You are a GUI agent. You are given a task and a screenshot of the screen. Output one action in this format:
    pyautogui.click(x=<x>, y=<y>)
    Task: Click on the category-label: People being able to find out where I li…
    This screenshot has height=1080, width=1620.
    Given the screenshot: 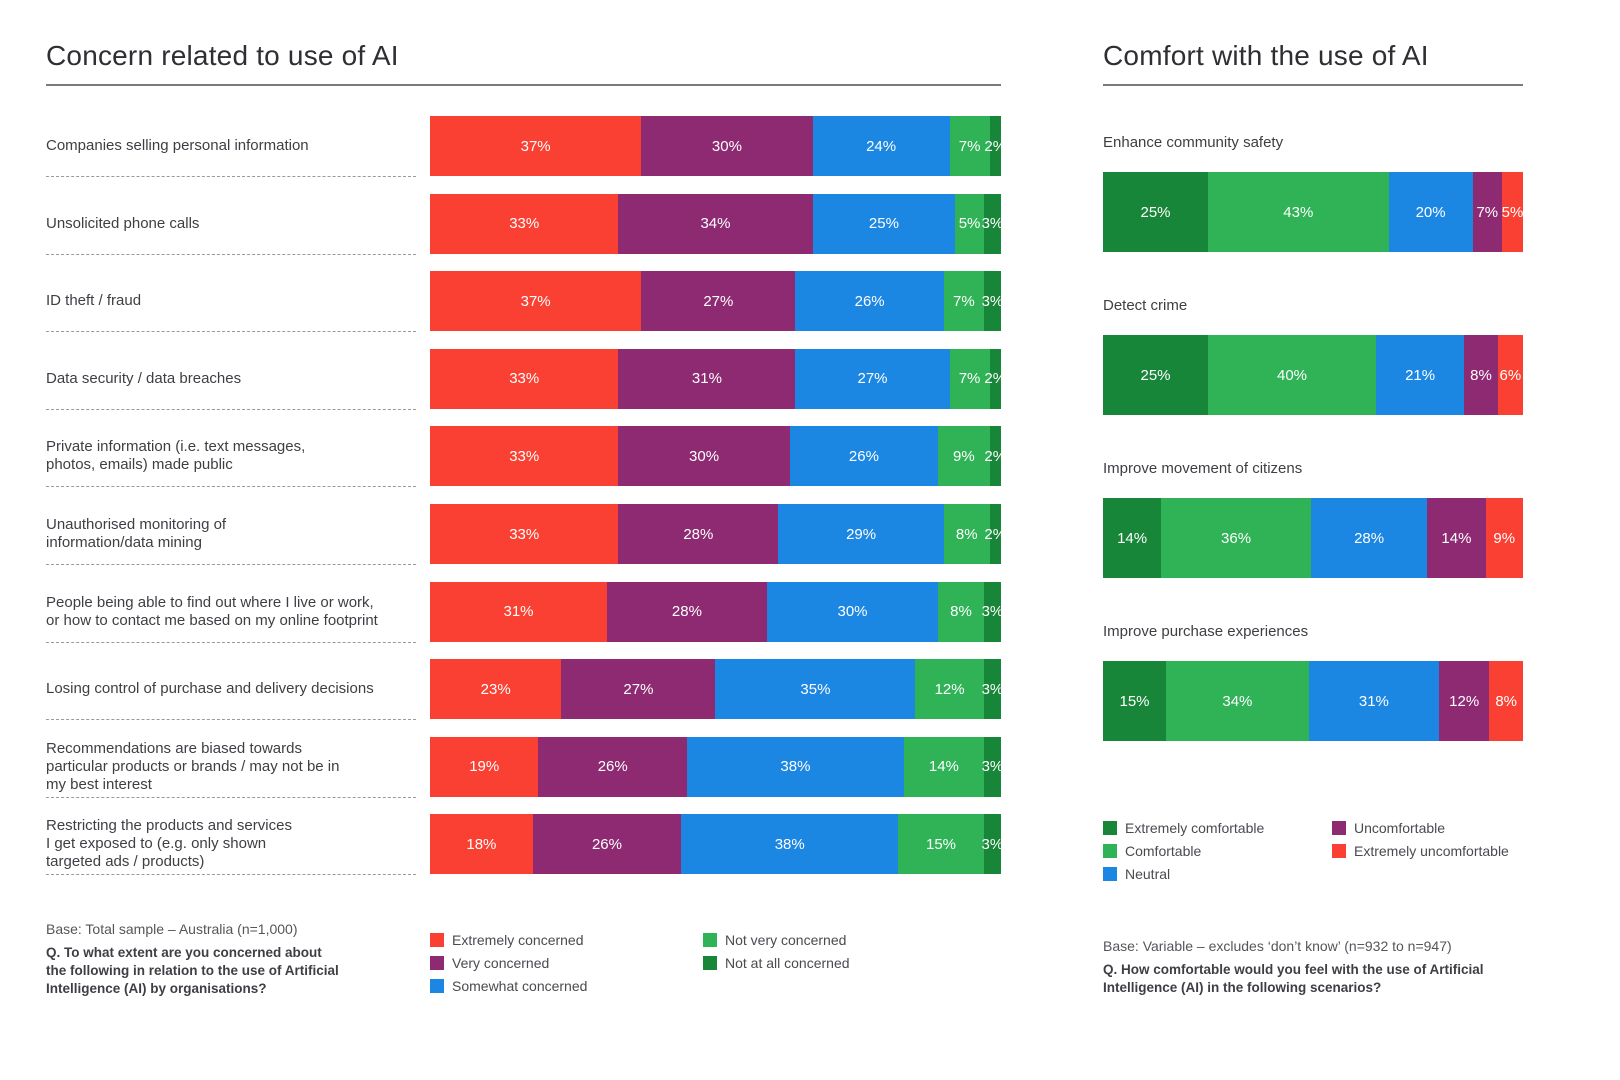 What is the action you would take?
    pyautogui.click(x=231, y=612)
    